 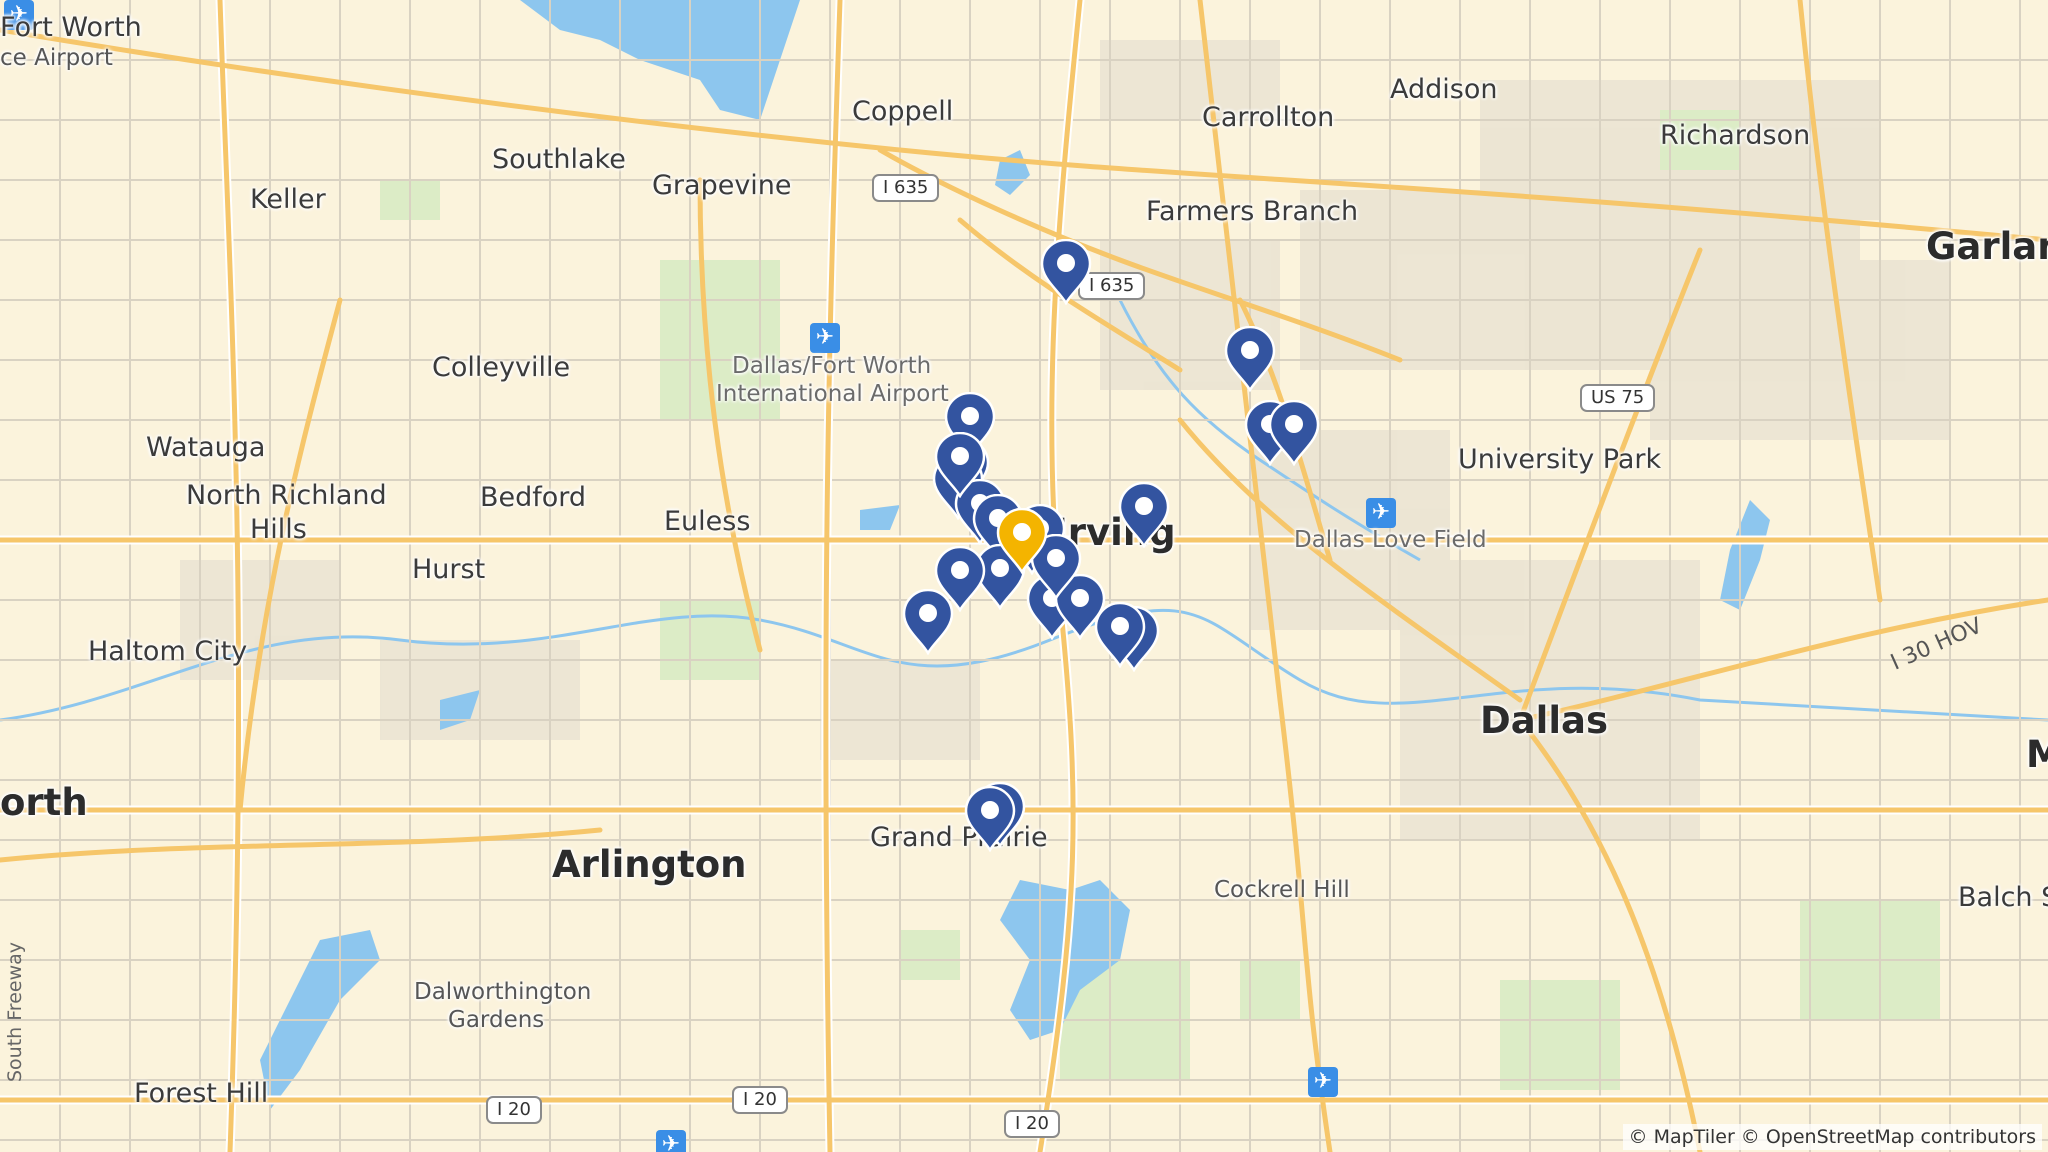 What do you see at coordinates (1381, 513) in the screenshot?
I see `love-field-airport-icon: ✈` at bounding box center [1381, 513].